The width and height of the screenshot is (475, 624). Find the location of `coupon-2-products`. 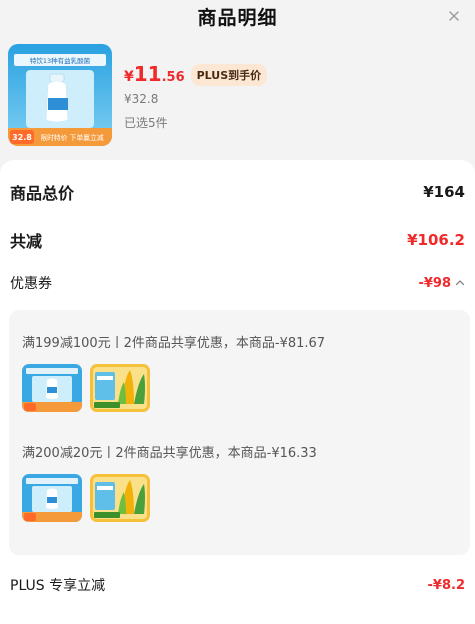

coupon-2-products is located at coordinates (86, 498).